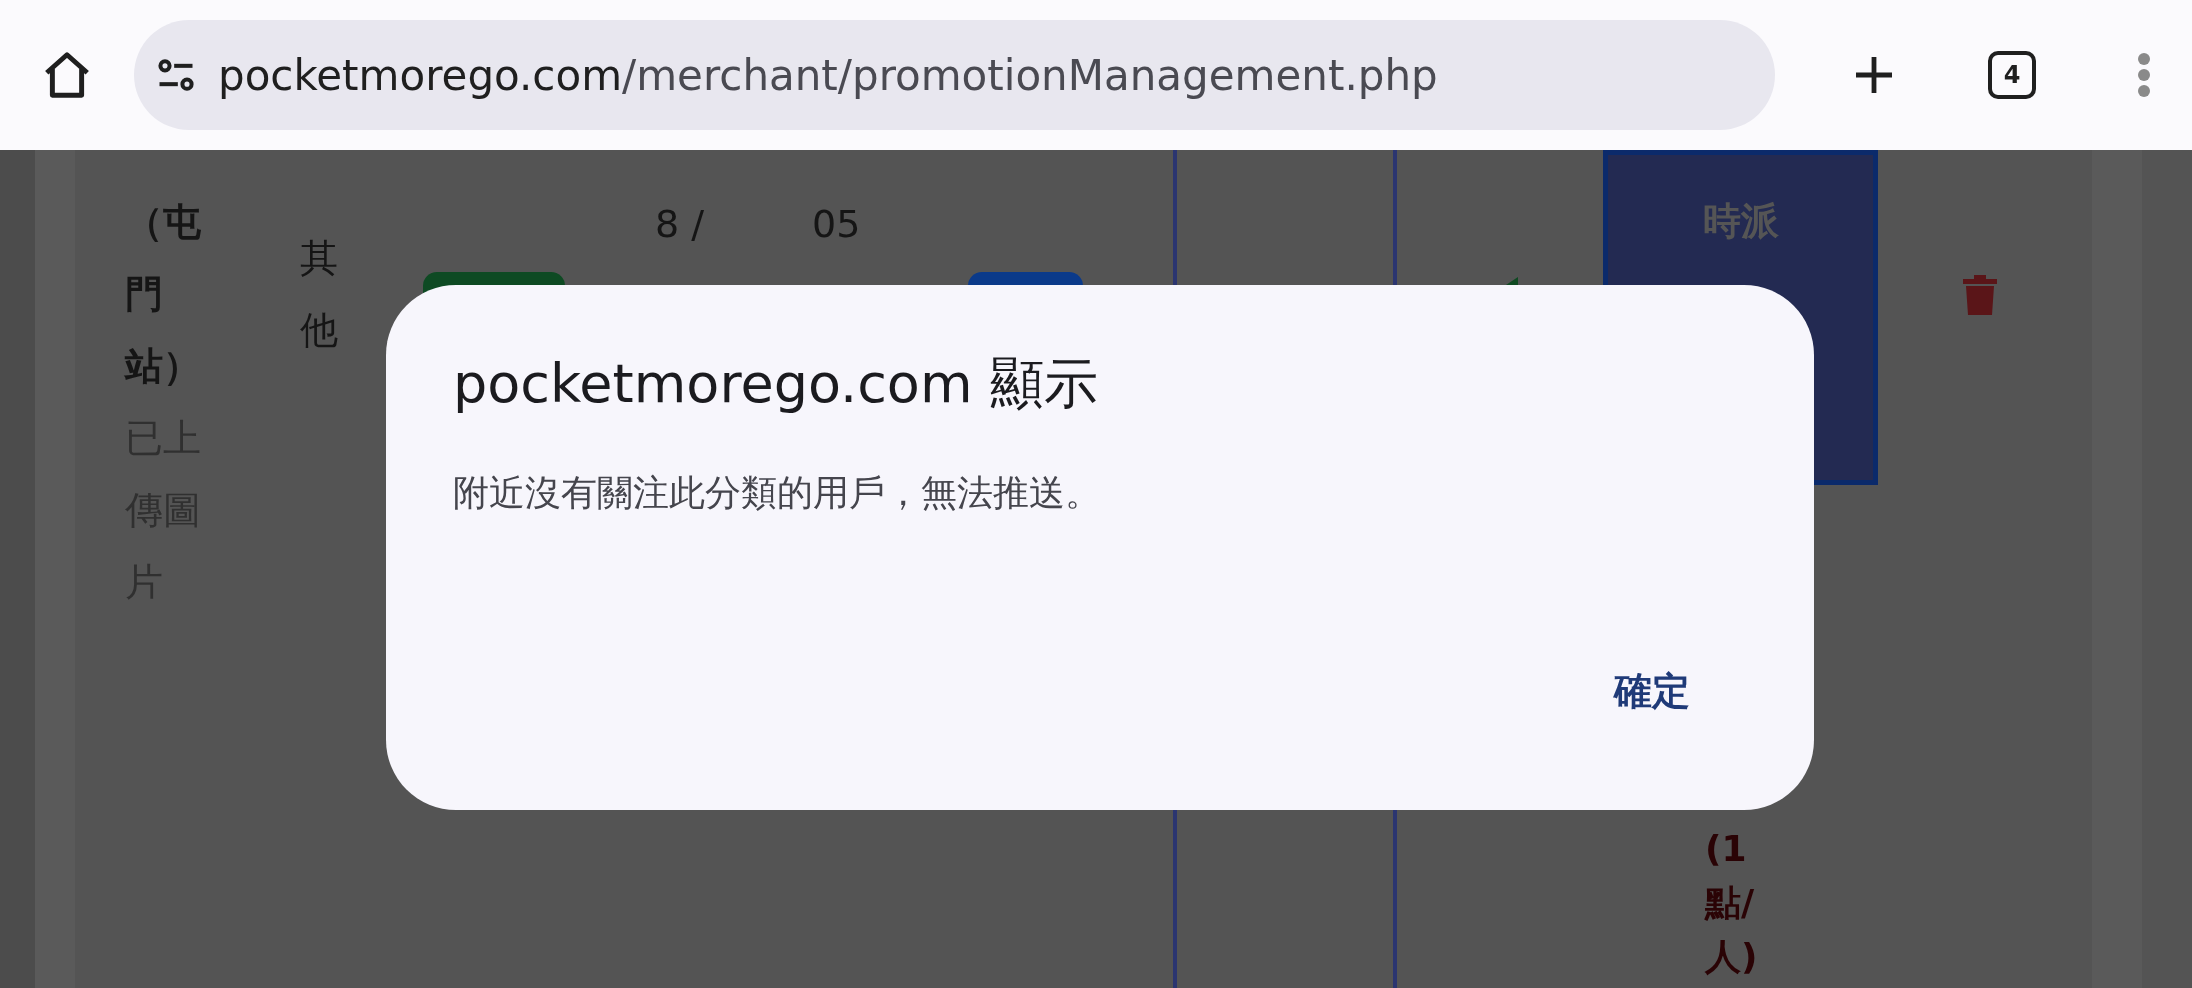 The height and width of the screenshot is (988, 2192). What do you see at coordinates (319, 294) in the screenshot?
I see `category-text: 其他` at bounding box center [319, 294].